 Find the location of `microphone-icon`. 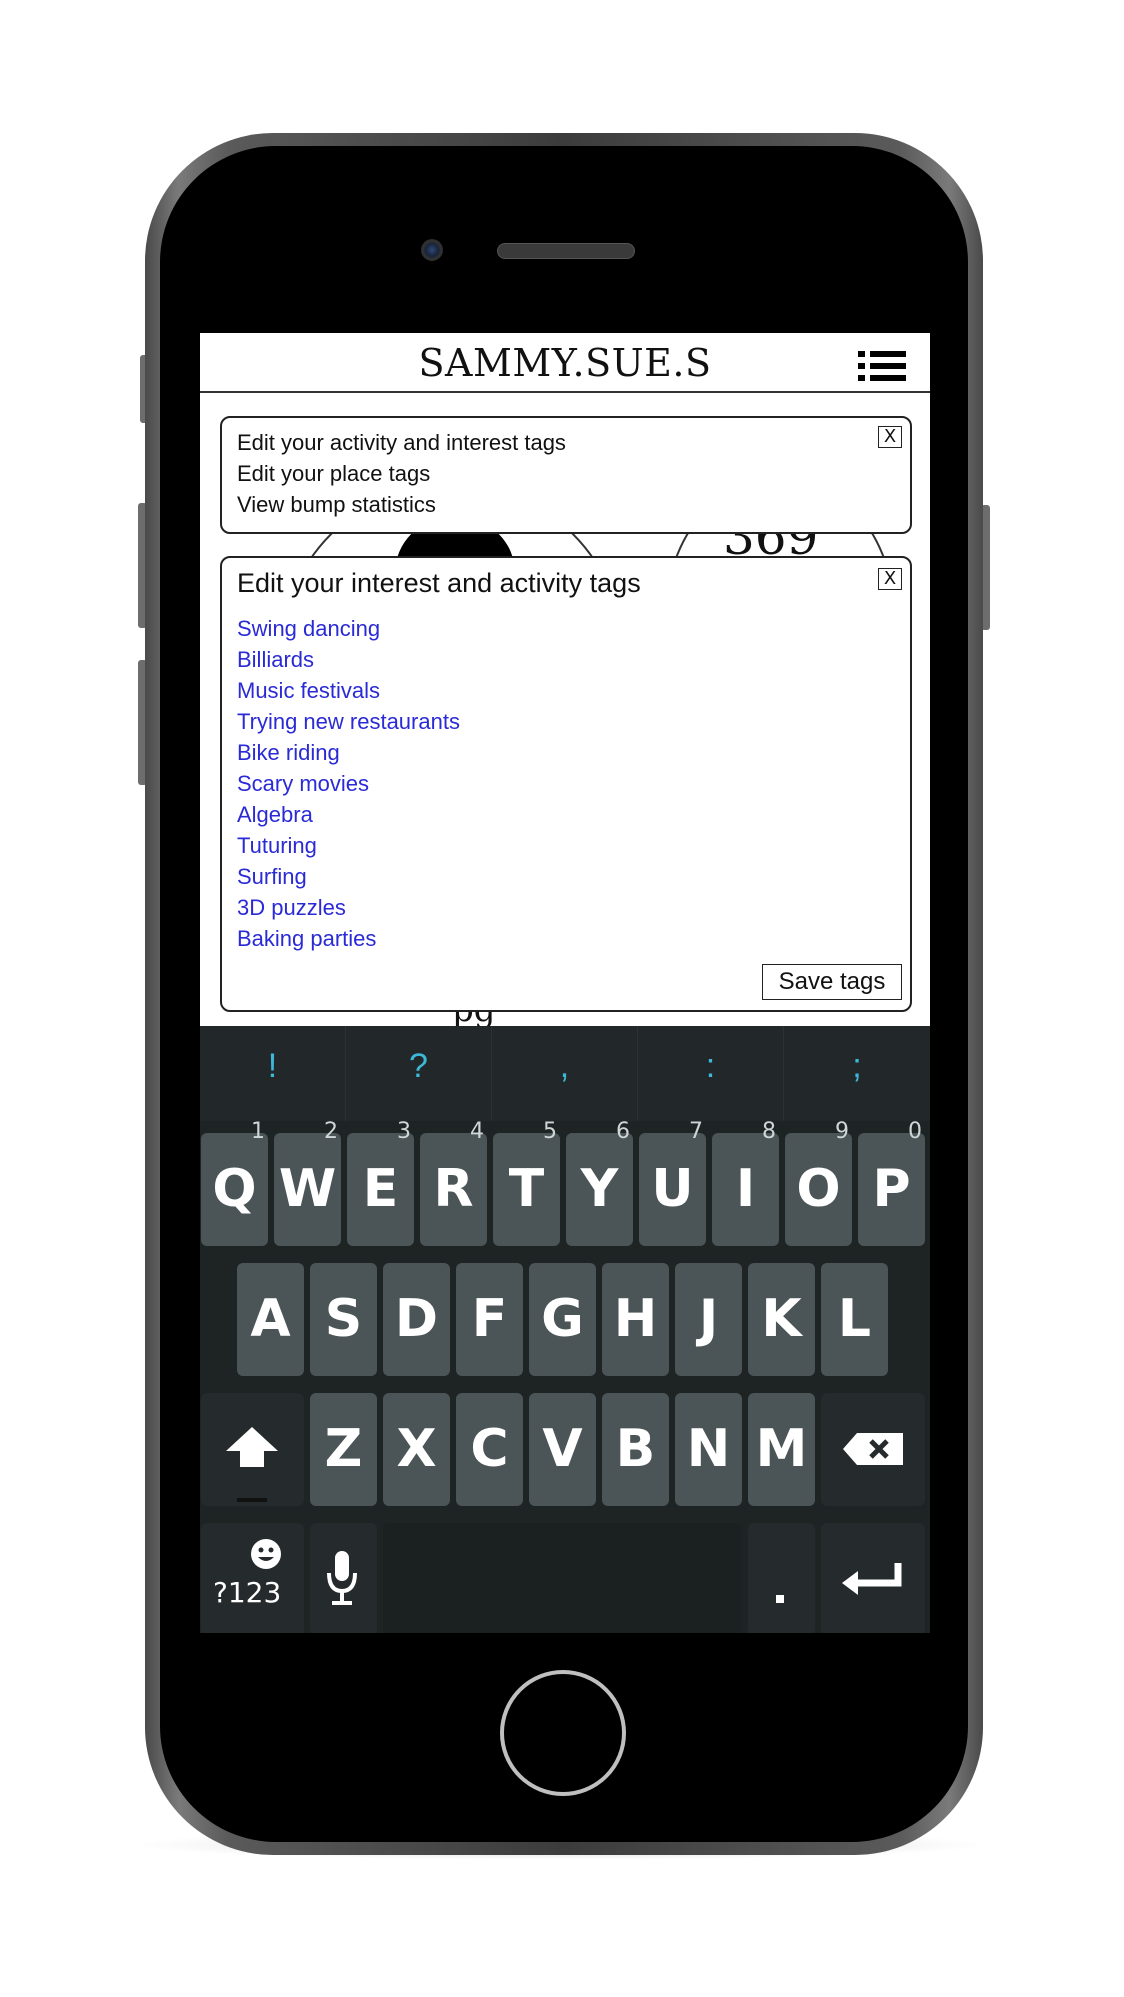

microphone-icon is located at coordinates (342, 1578).